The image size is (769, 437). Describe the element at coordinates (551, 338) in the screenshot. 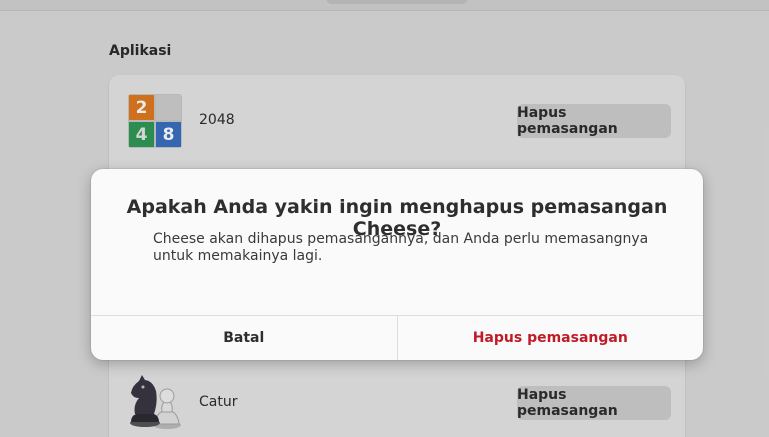

I see `confirm-uninstall-button: Hapus pemasangan` at that location.